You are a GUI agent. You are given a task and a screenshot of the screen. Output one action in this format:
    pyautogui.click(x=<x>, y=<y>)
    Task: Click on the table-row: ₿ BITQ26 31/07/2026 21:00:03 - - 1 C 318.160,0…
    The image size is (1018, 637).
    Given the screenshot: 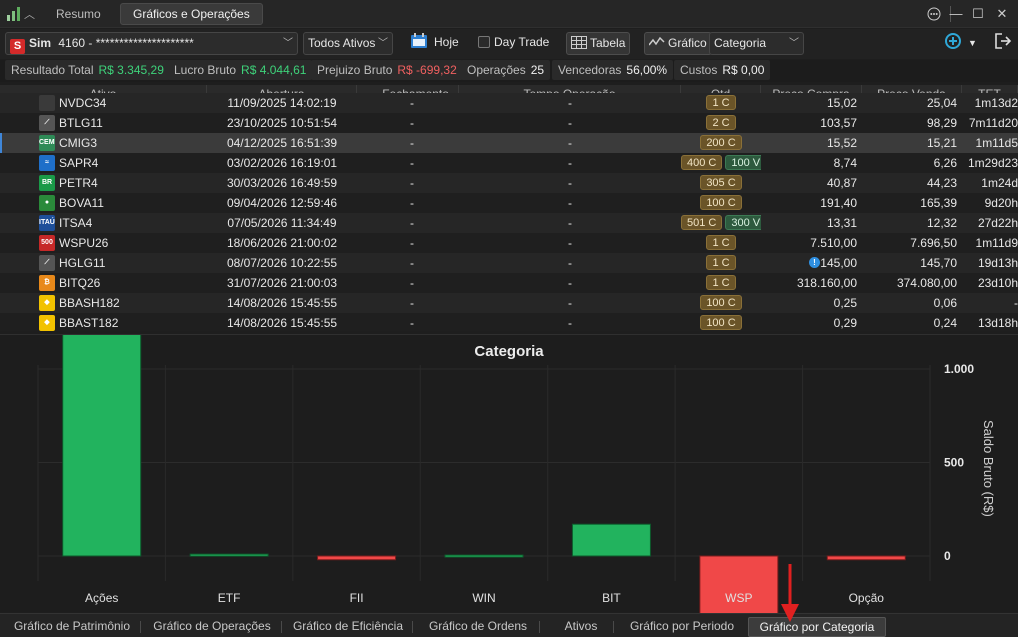 What is the action you would take?
    pyautogui.click(x=509, y=283)
    